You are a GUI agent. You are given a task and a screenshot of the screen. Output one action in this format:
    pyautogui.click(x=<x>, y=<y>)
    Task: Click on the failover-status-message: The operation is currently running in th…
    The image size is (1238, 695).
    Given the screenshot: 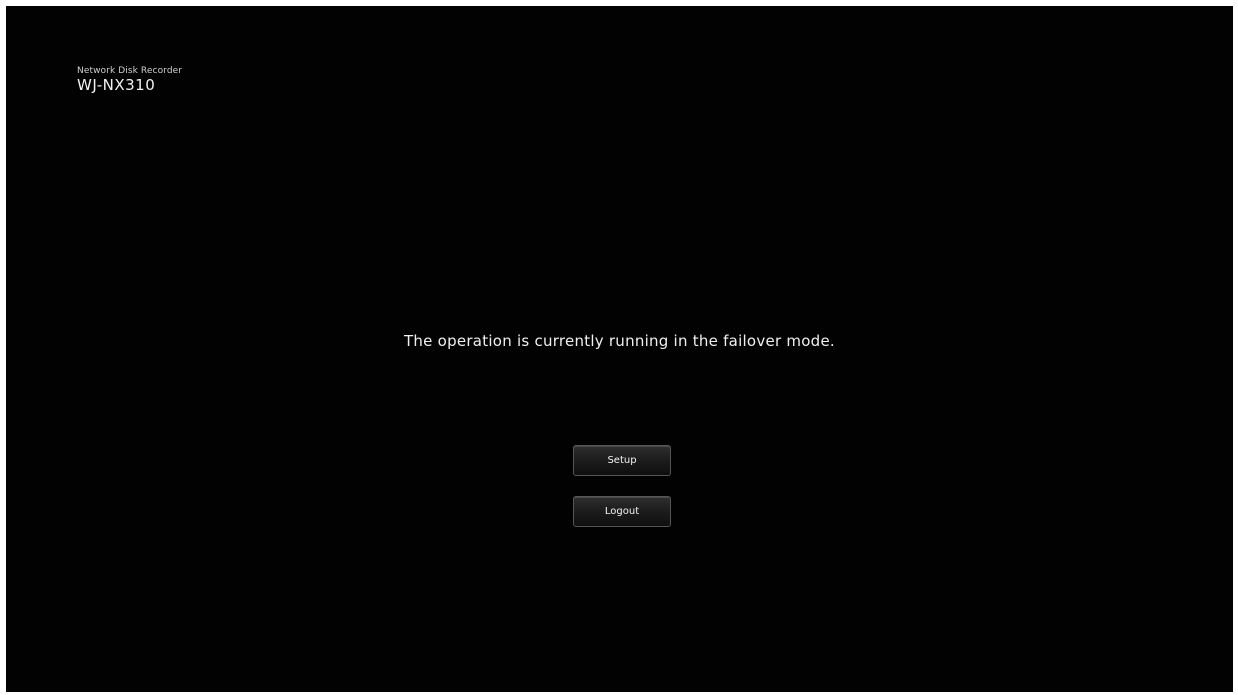 What is the action you would take?
    pyautogui.click(x=619, y=341)
    